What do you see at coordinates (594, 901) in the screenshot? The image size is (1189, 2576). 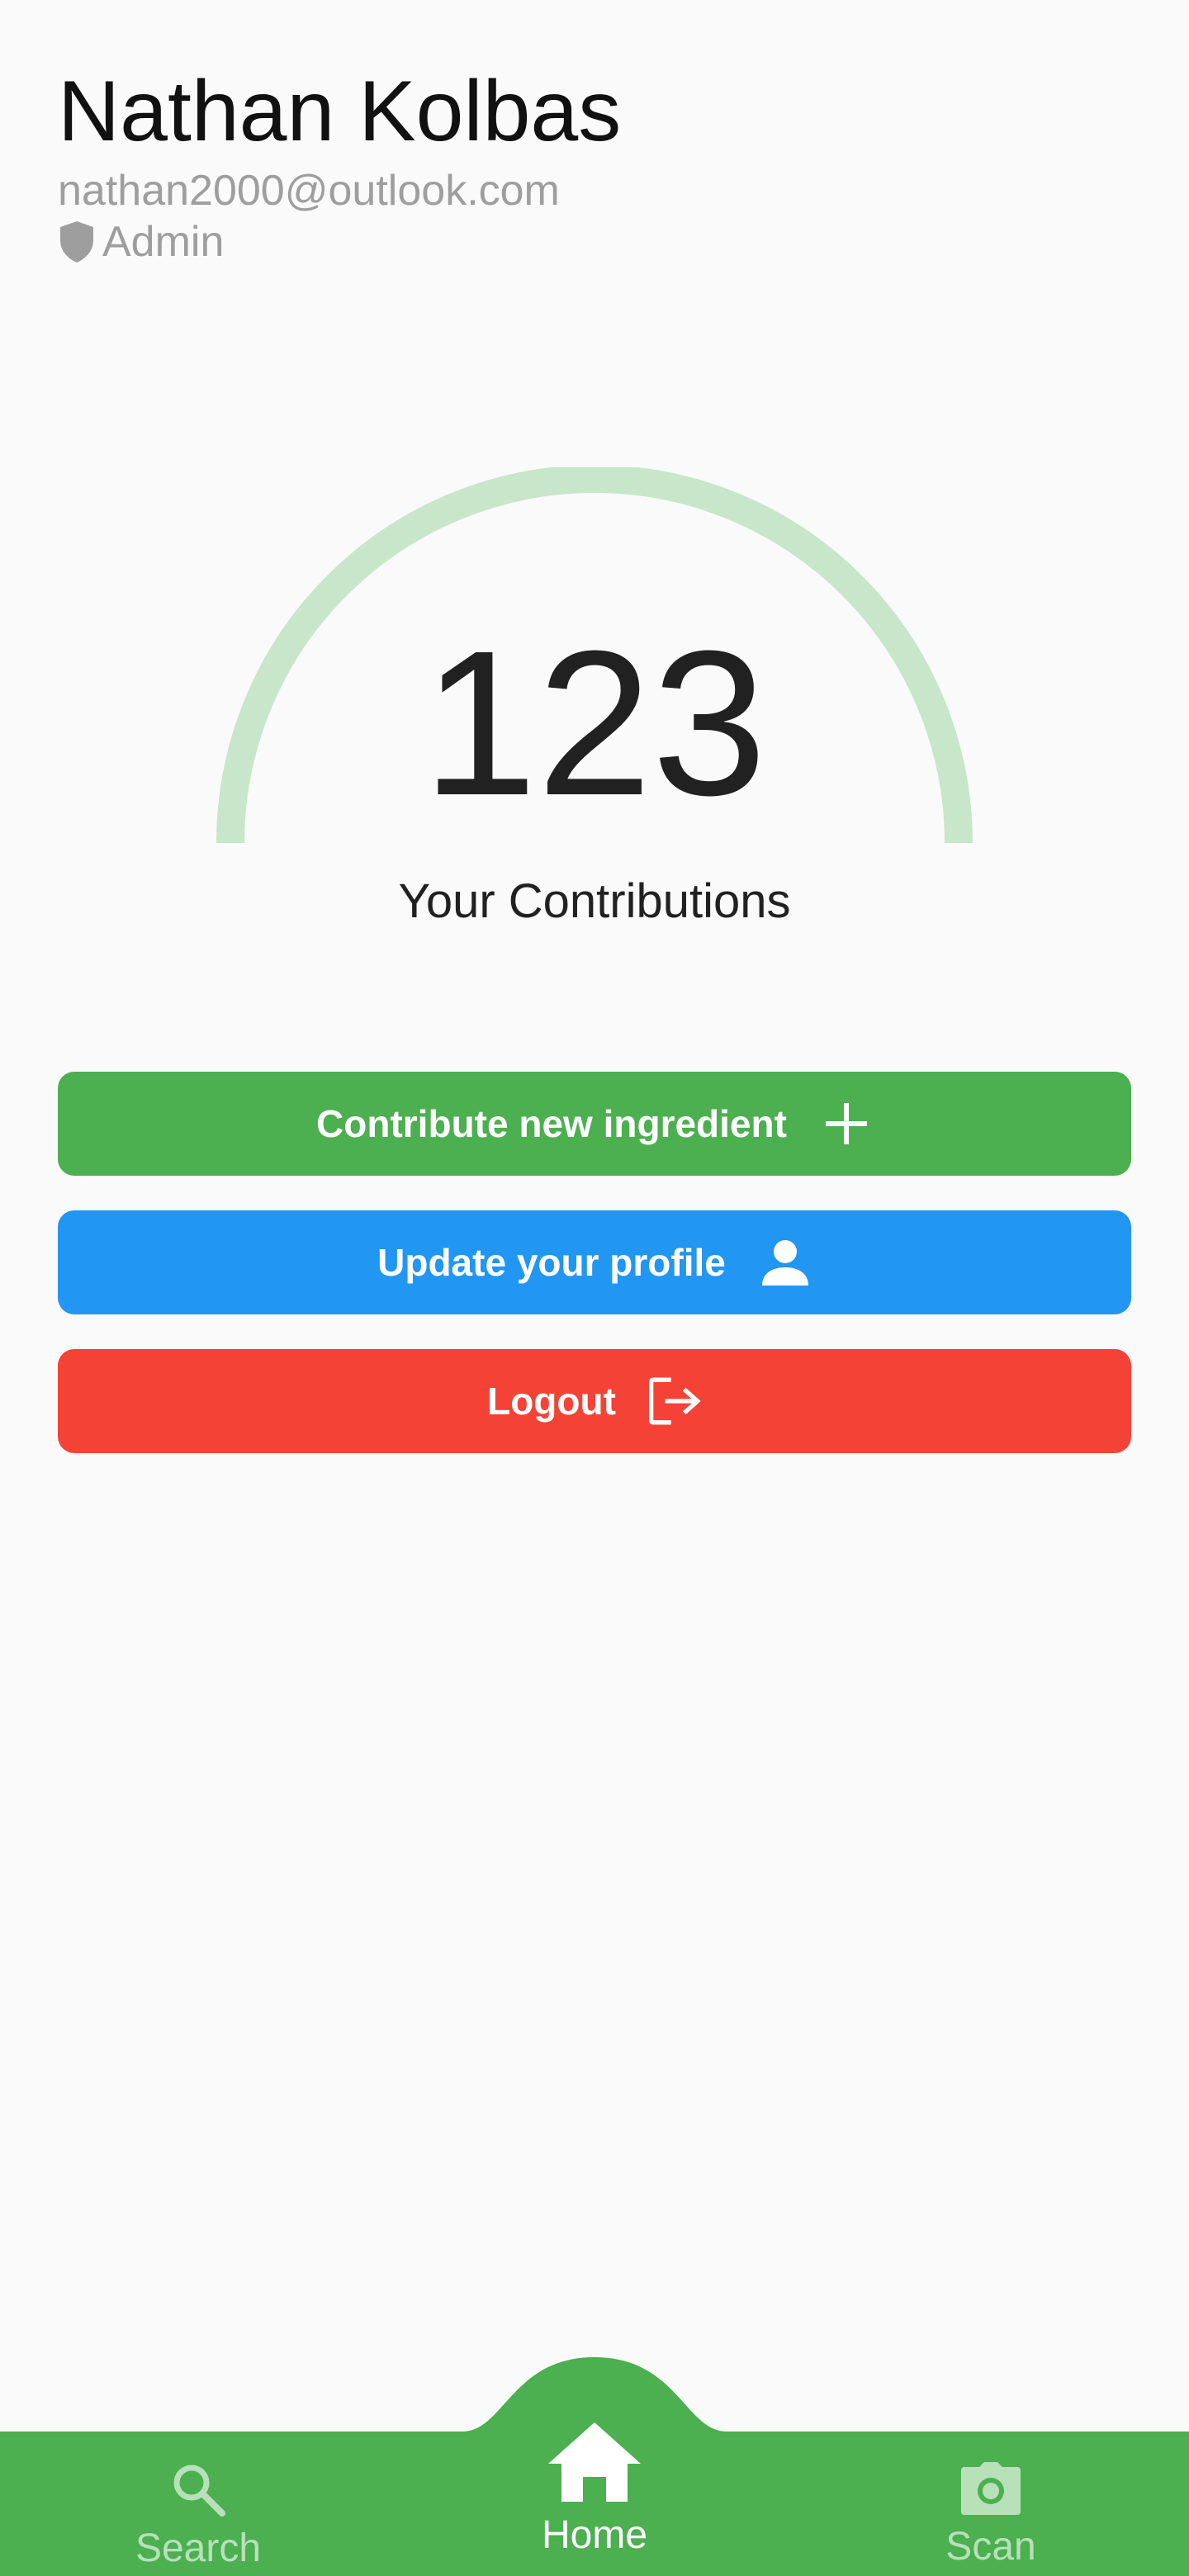 I see `contributions-label: Your Contributions` at bounding box center [594, 901].